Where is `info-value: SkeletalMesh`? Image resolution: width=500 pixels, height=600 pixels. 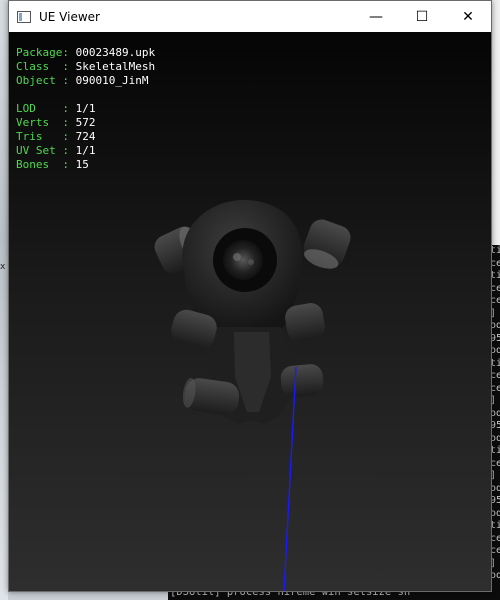
info-value: SkeletalMesh is located at coordinates (115, 66).